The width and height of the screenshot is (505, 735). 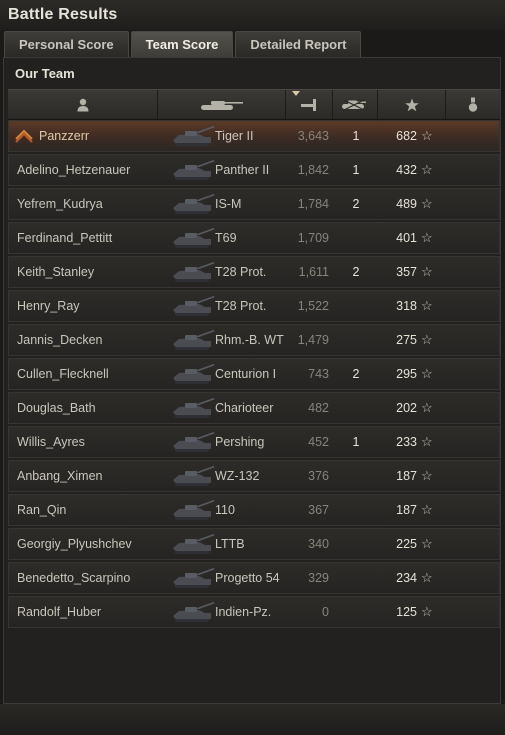 What do you see at coordinates (83, 104) in the screenshot?
I see `column-player` at bounding box center [83, 104].